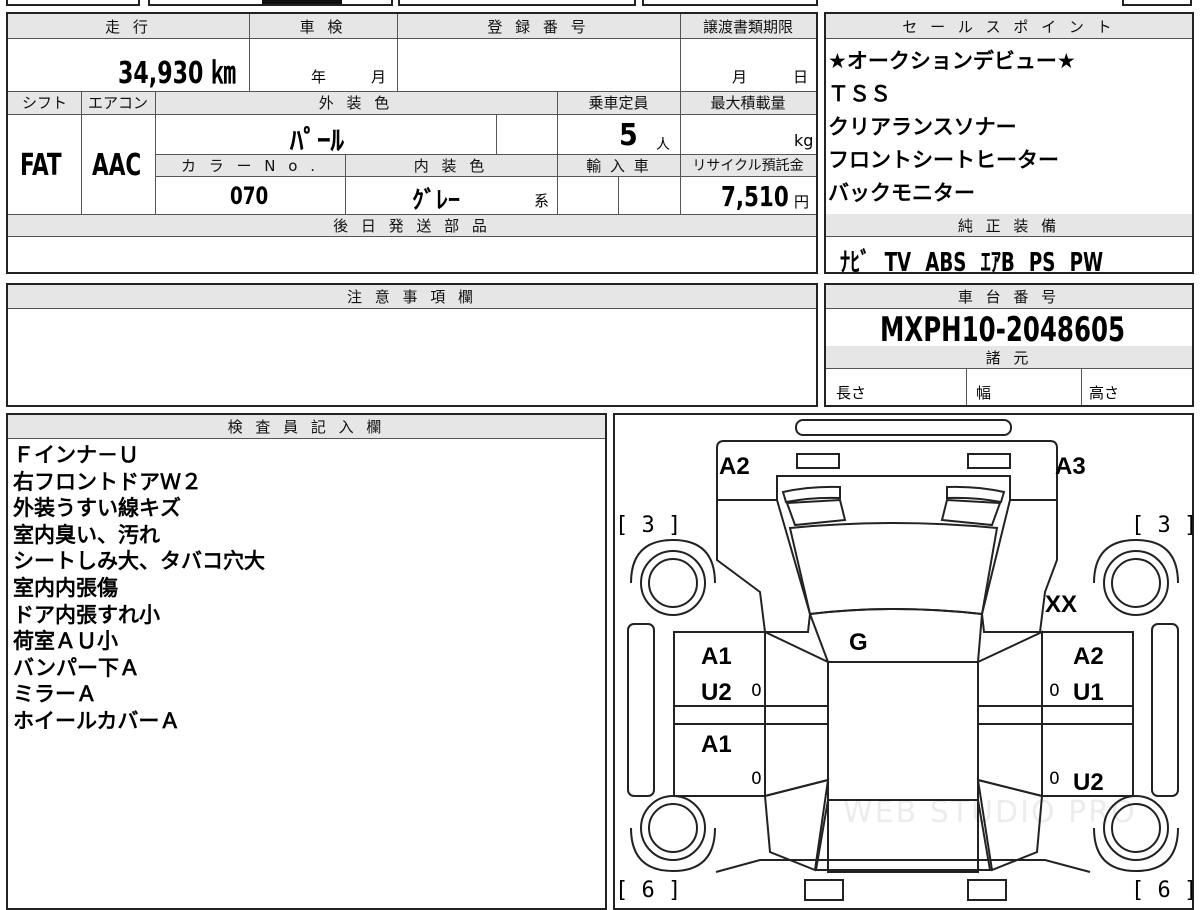  Describe the element at coordinates (1009, 357) in the screenshot. I see `specs-label: 諸 元` at that location.